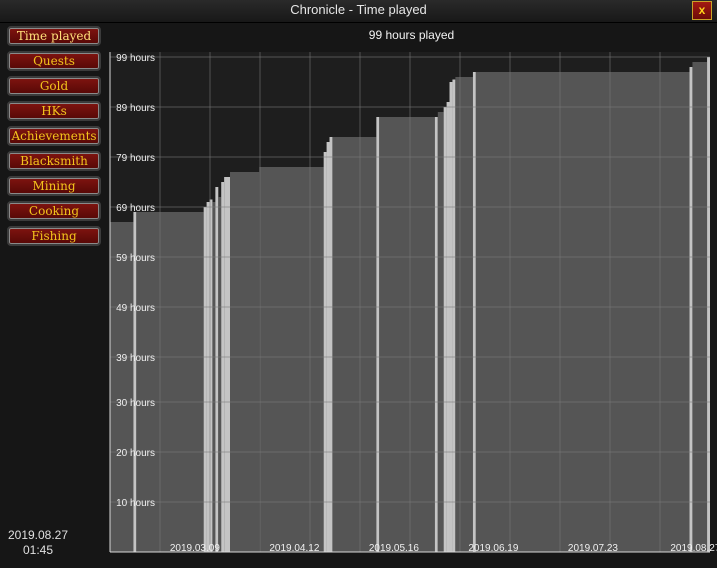  What do you see at coordinates (135, 453) in the screenshot?
I see `y-tick-label: 20 hours` at bounding box center [135, 453].